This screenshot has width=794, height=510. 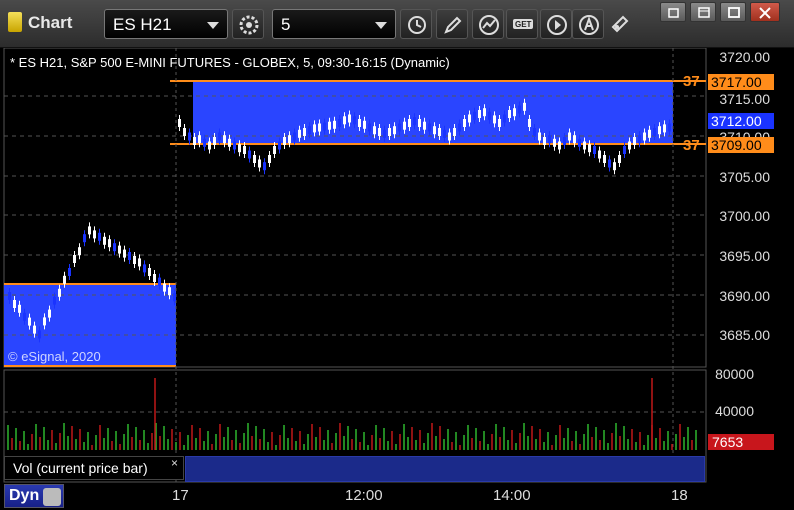 I want to click on tile-window-button, so click(x=703, y=12).